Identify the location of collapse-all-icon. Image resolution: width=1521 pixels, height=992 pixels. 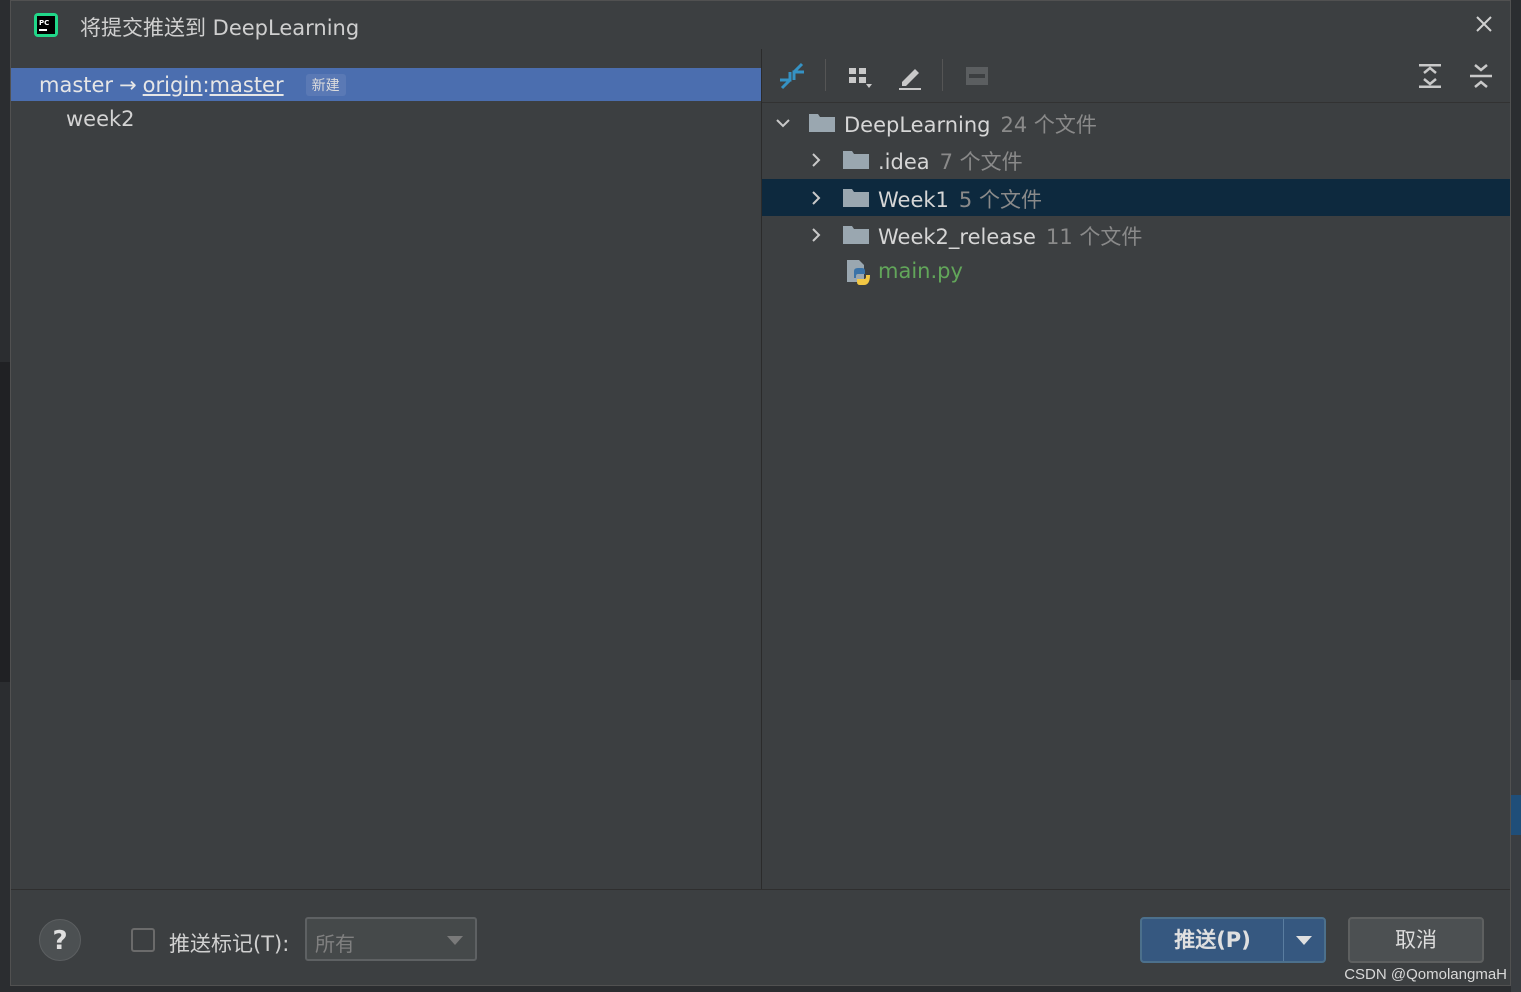
(1481, 76).